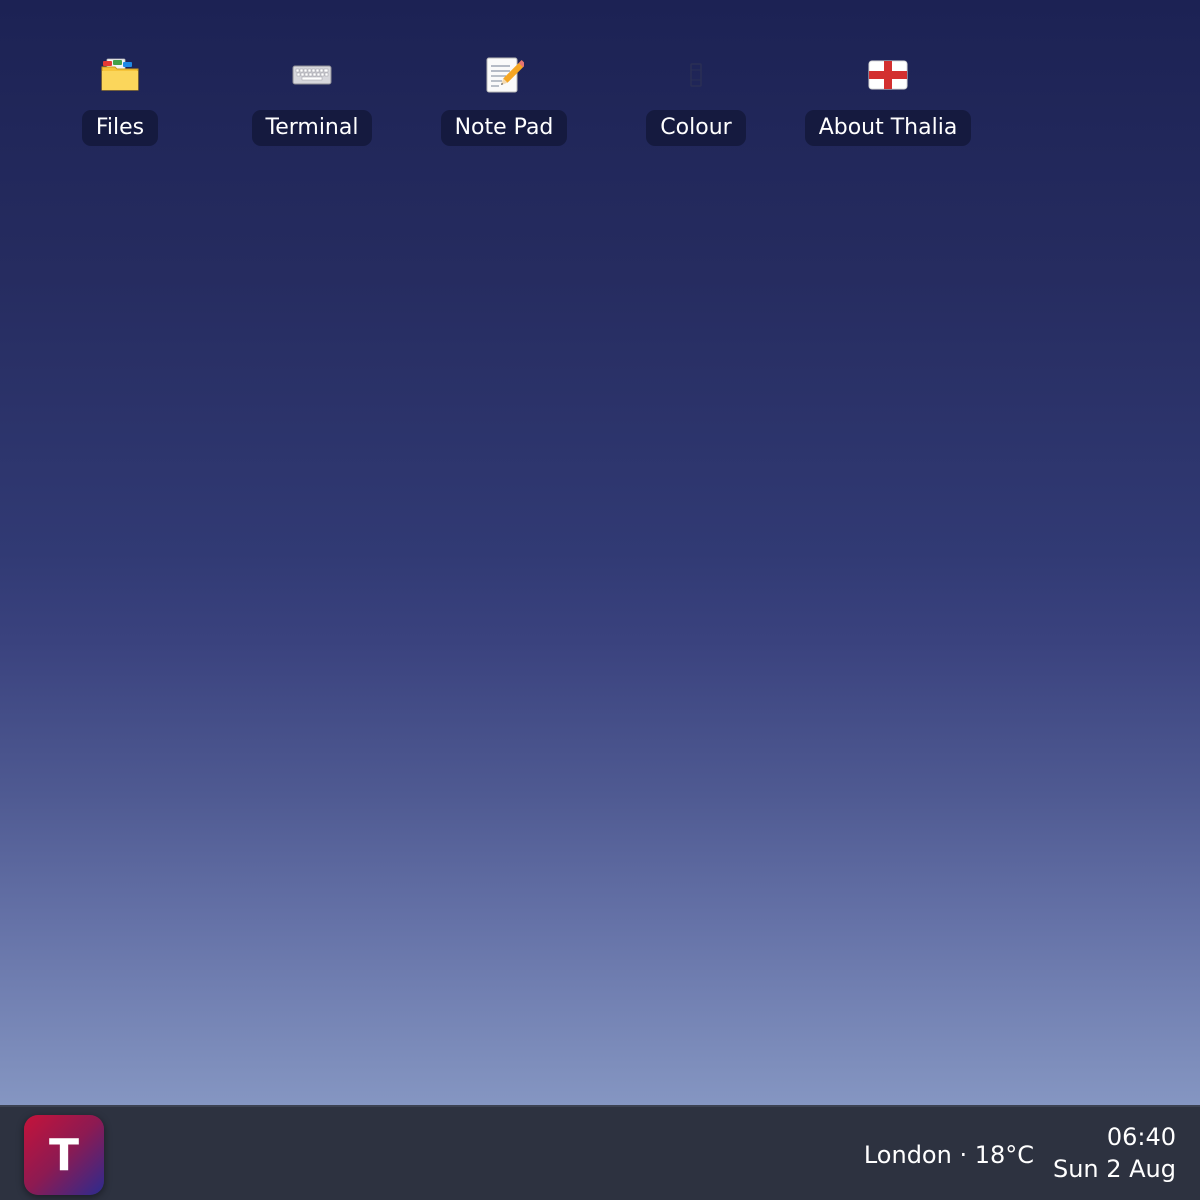  I want to click on desktop-icon-label: About Thalia, so click(888, 128).